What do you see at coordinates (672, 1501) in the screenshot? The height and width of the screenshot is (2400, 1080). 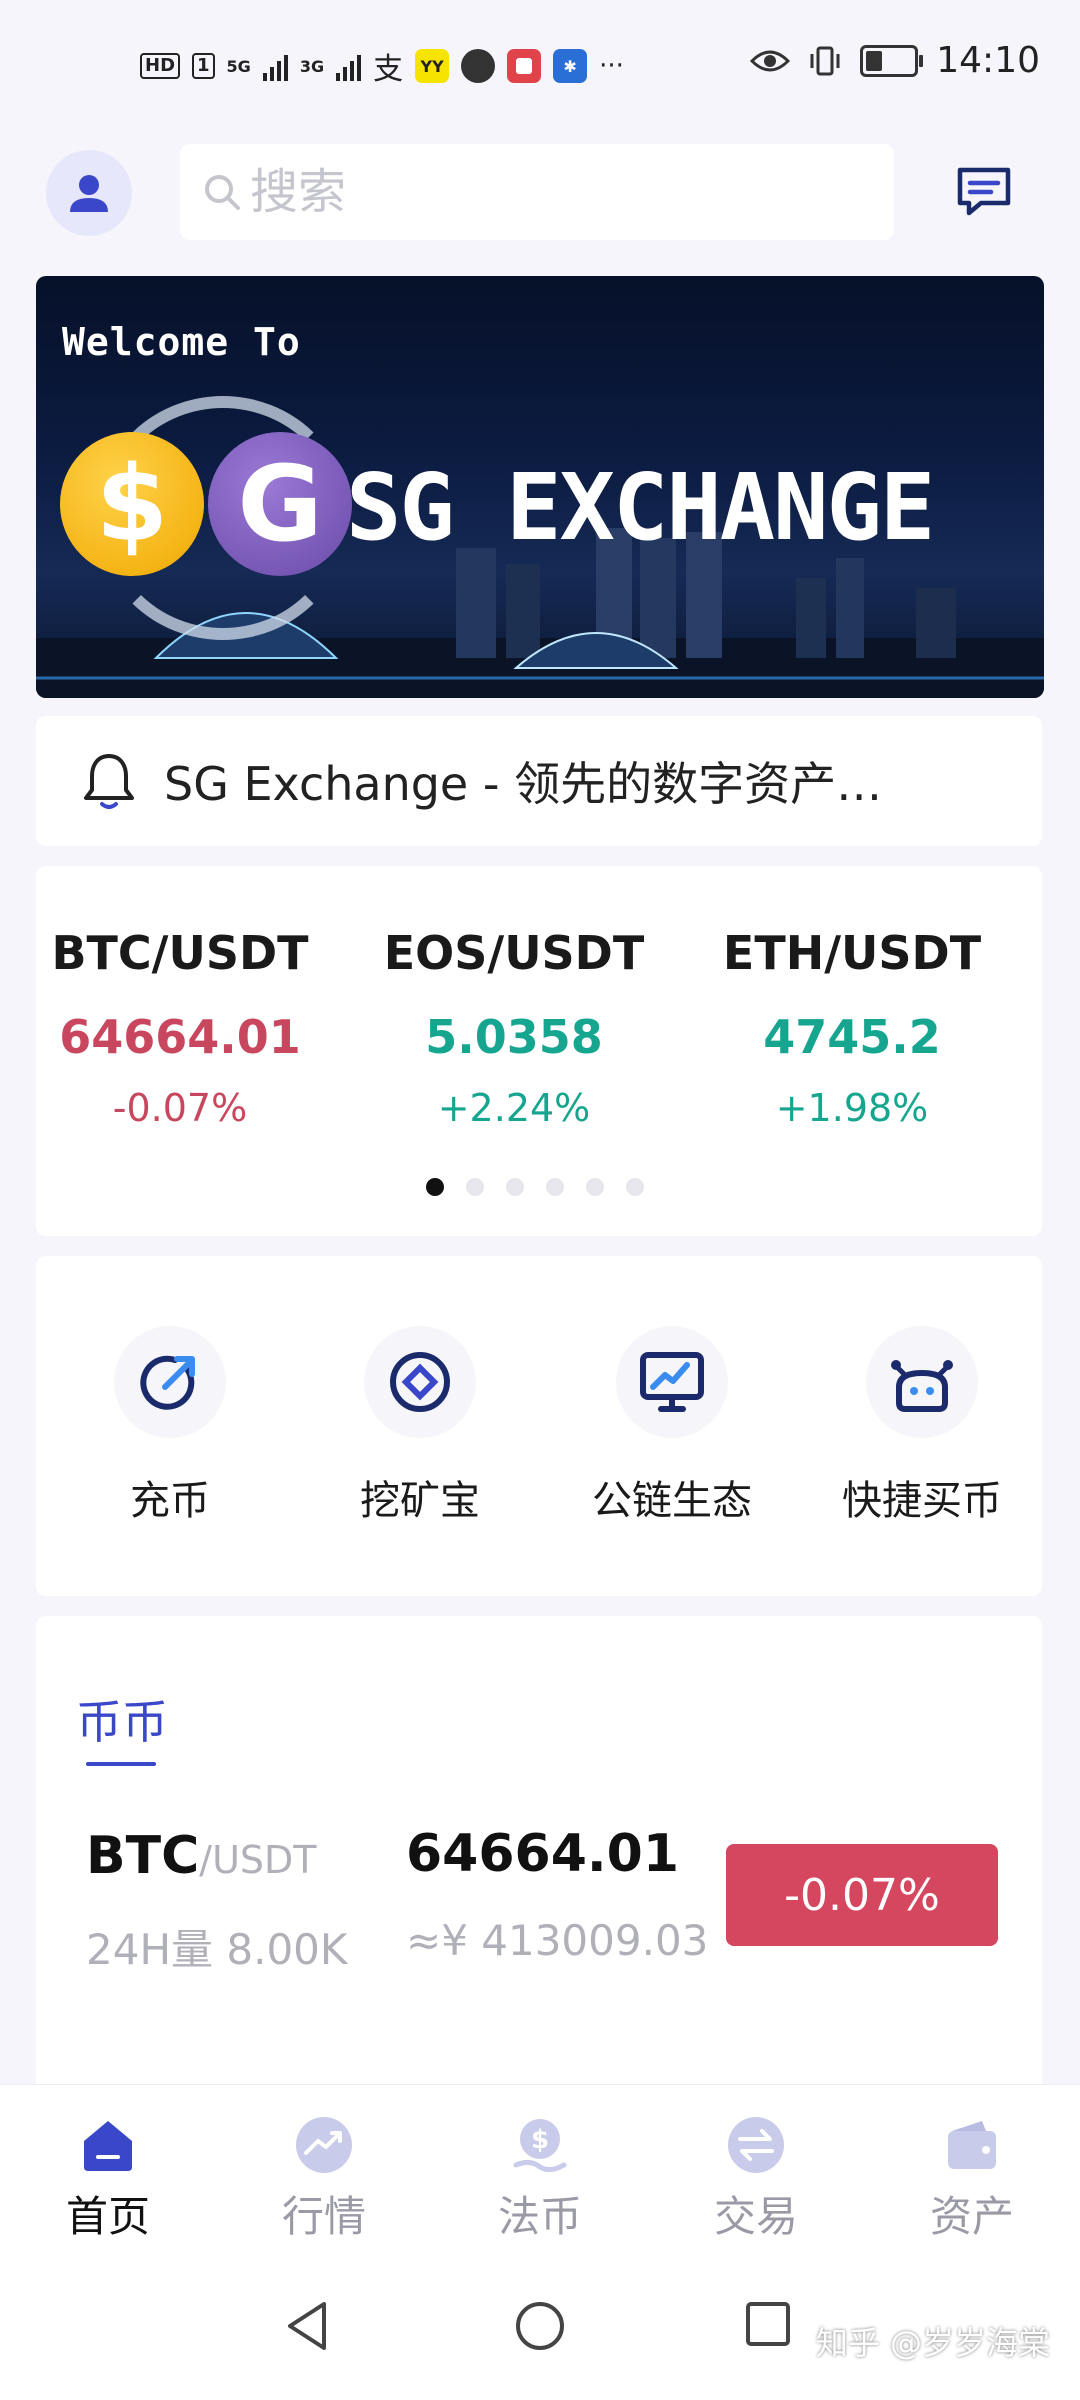 I see `quick-ecosystem-label: 公链生态` at bounding box center [672, 1501].